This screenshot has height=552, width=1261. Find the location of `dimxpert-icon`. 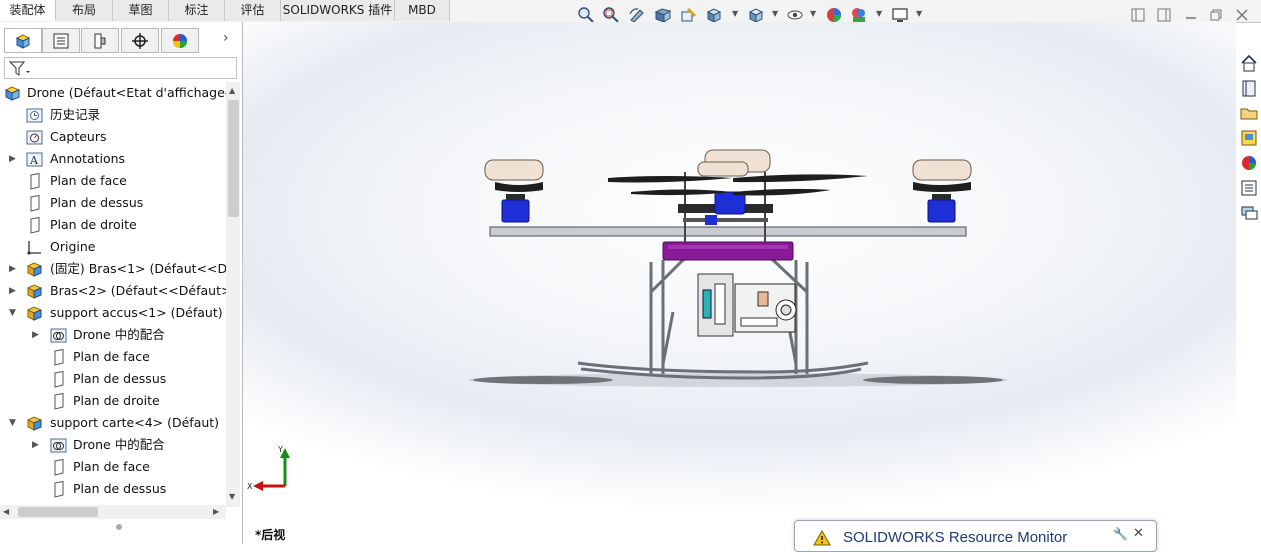

dimxpert-icon is located at coordinates (140, 40).